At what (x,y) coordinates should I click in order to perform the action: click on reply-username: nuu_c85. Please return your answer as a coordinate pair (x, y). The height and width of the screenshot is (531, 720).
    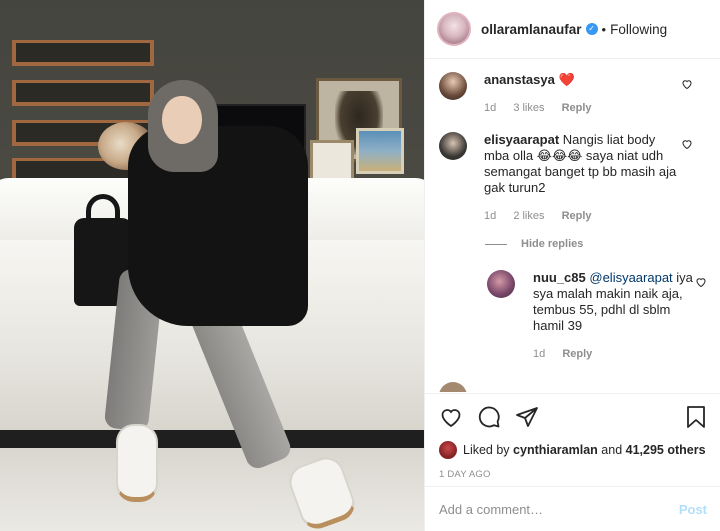
    Looking at the image, I should click on (559, 277).